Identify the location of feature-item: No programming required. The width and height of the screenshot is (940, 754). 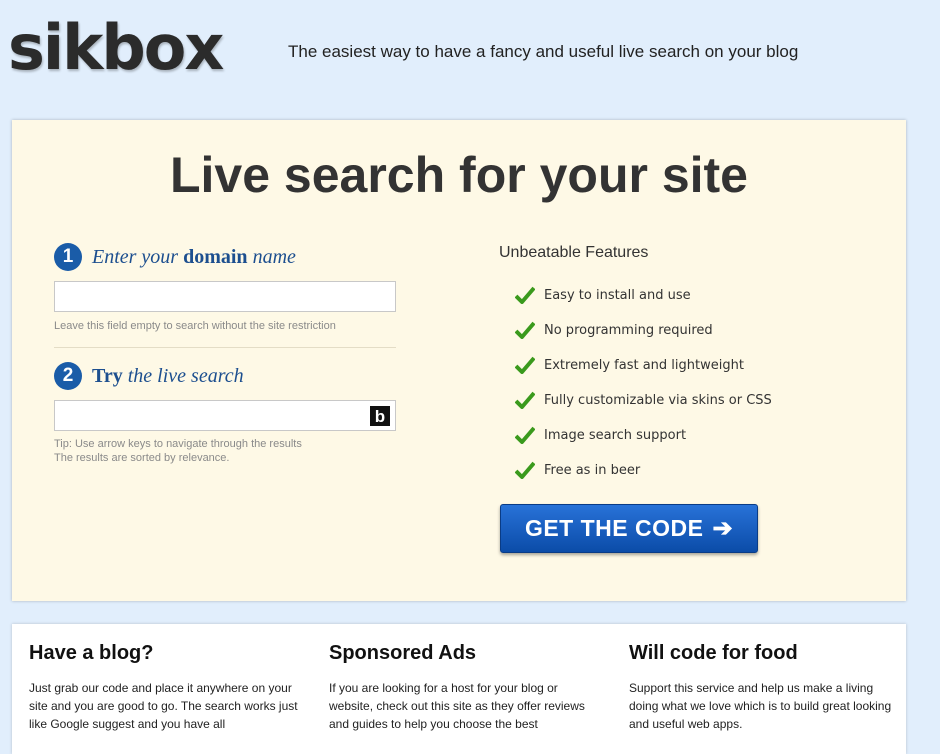
(614, 330).